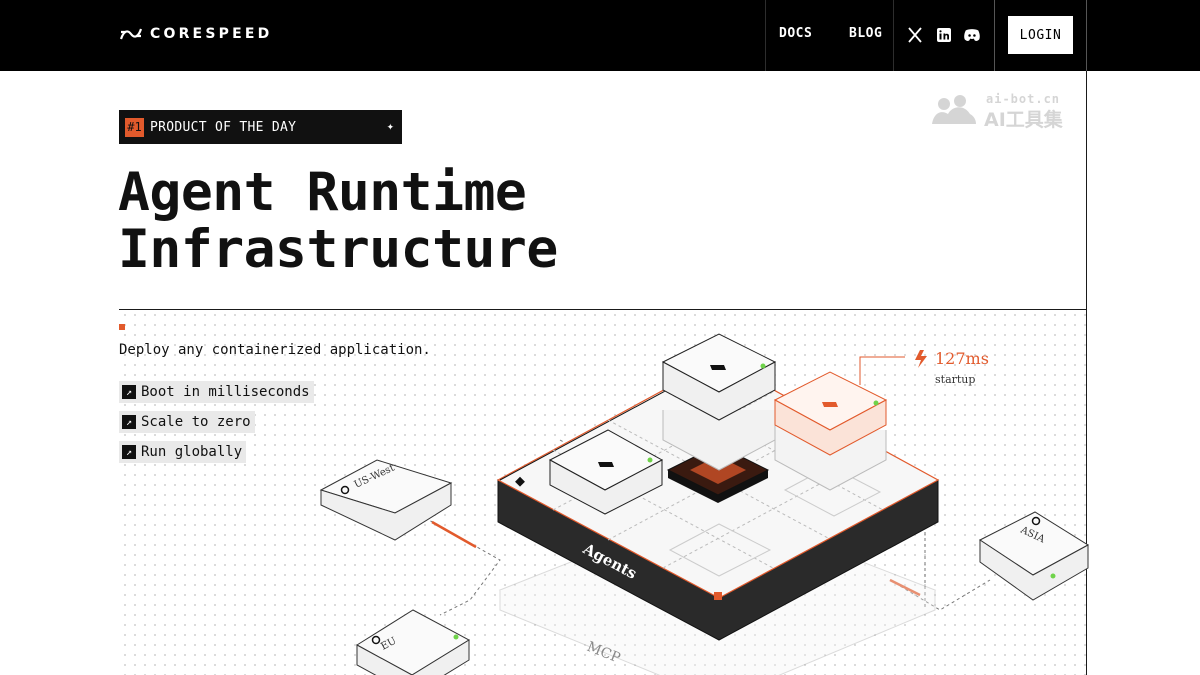 The image size is (1200, 675). Describe the element at coordinates (390, 126) in the screenshot. I see `sparkle-icon: ✦` at that location.